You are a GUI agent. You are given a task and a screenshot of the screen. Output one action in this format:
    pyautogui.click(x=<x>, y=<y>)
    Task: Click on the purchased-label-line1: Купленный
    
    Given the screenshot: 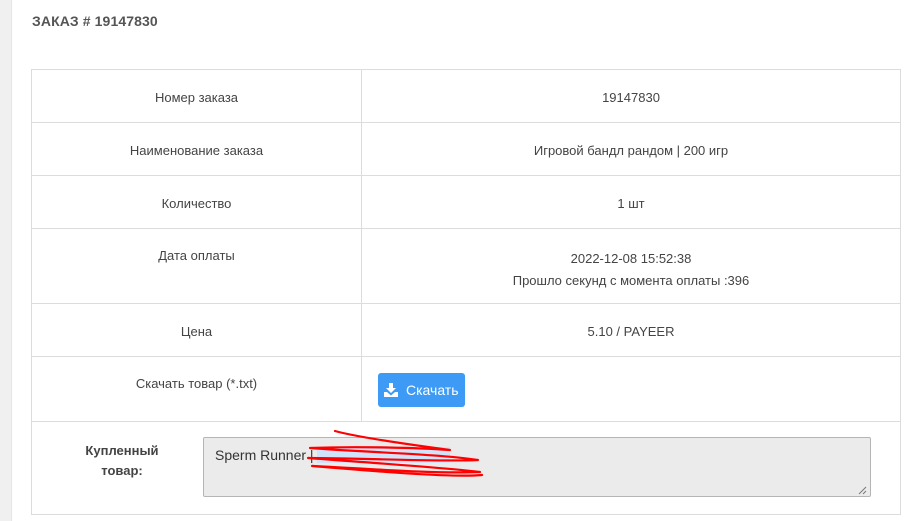 What is the action you would take?
    pyautogui.click(x=122, y=450)
    